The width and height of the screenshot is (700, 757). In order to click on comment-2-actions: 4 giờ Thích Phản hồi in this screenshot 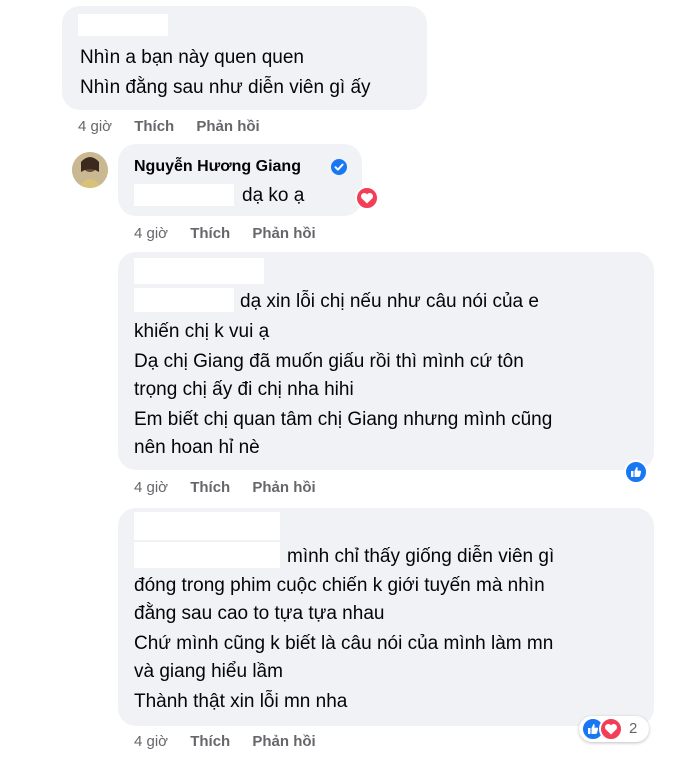, I will do `click(234, 233)`.